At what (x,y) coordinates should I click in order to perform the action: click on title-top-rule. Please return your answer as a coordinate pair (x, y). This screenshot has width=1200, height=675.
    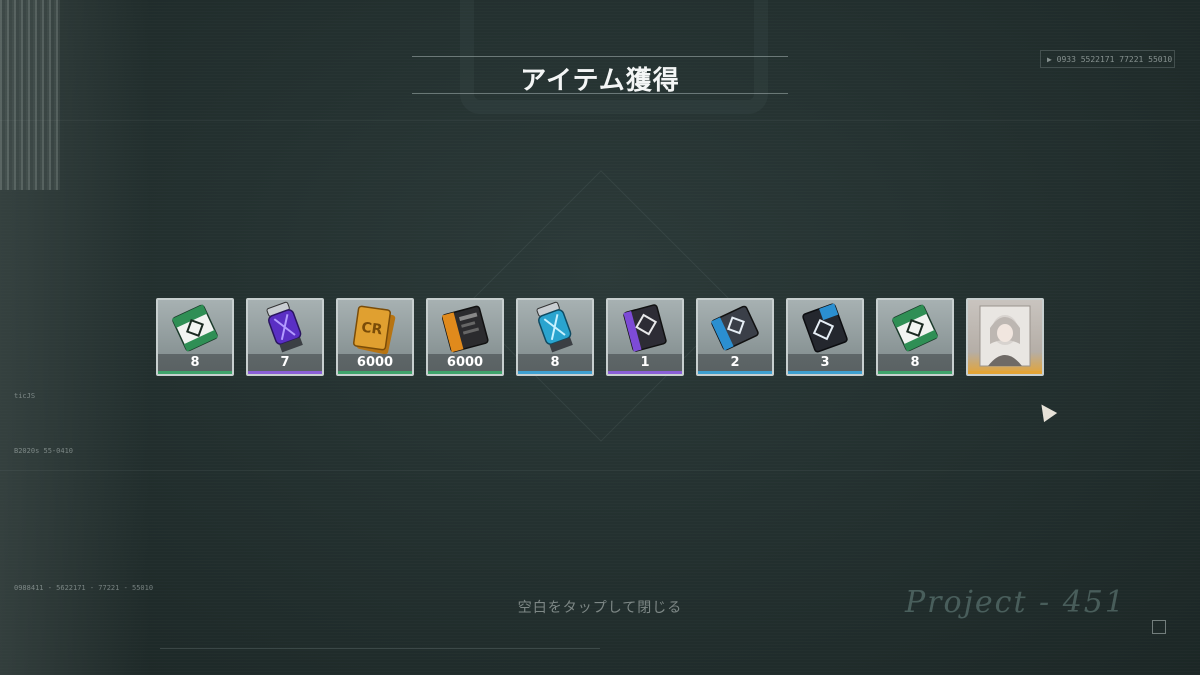
    Looking at the image, I should click on (600, 56).